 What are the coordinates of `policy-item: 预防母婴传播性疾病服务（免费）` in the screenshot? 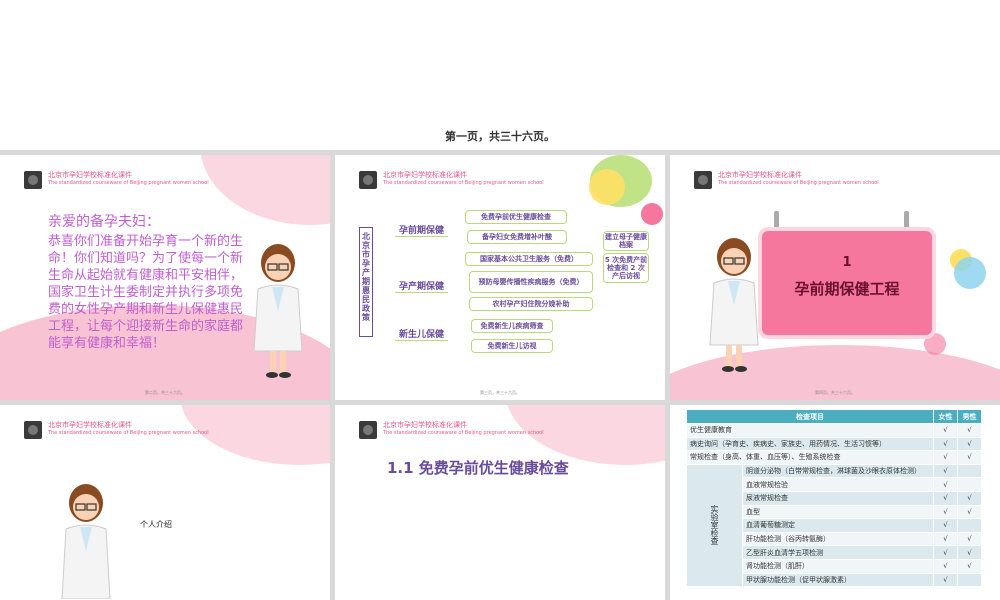 It's located at (531, 282).